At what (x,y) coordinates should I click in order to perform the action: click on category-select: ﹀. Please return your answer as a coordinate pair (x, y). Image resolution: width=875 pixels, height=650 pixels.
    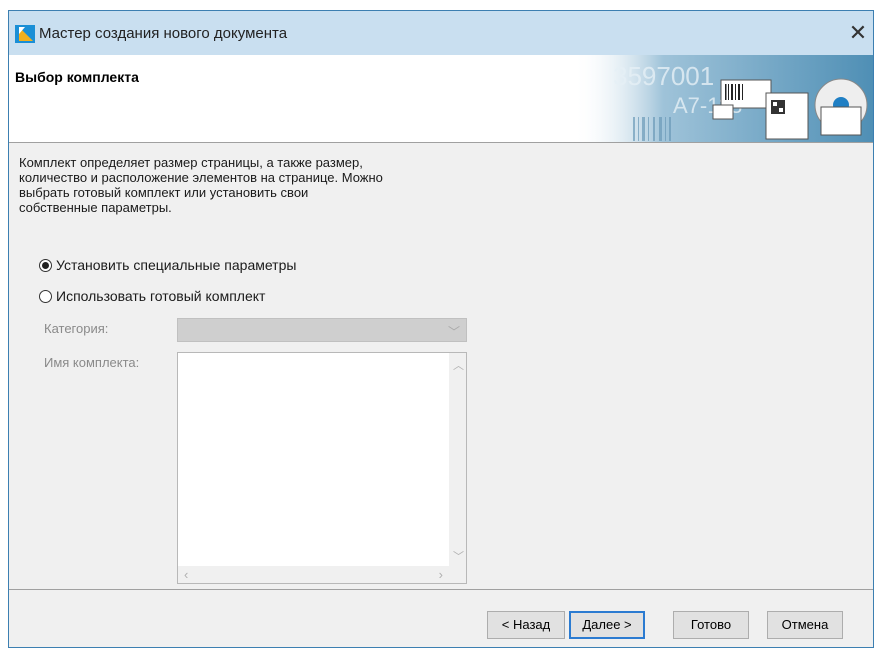
    Looking at the image, I should click on (322, 330).